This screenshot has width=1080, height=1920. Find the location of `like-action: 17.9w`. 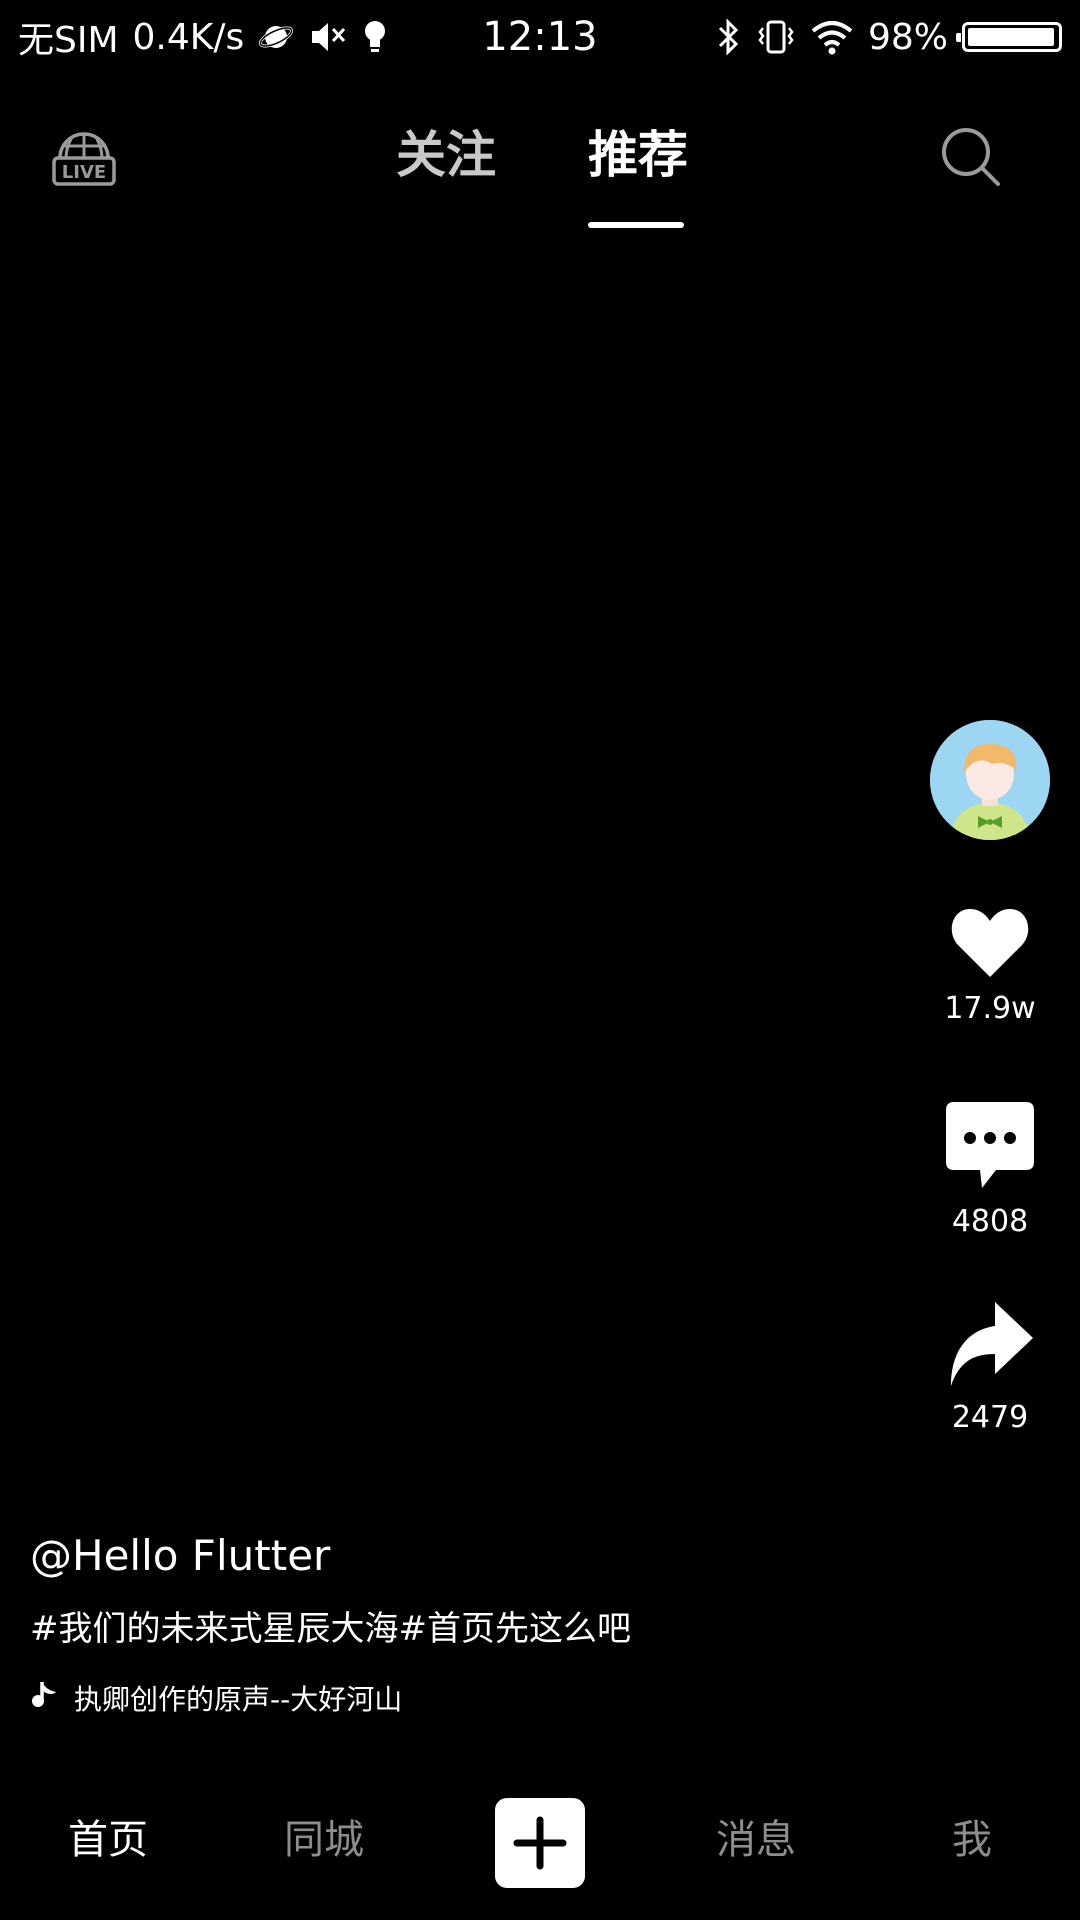

like-action: 17.9w is located at coordinates (990, 967).